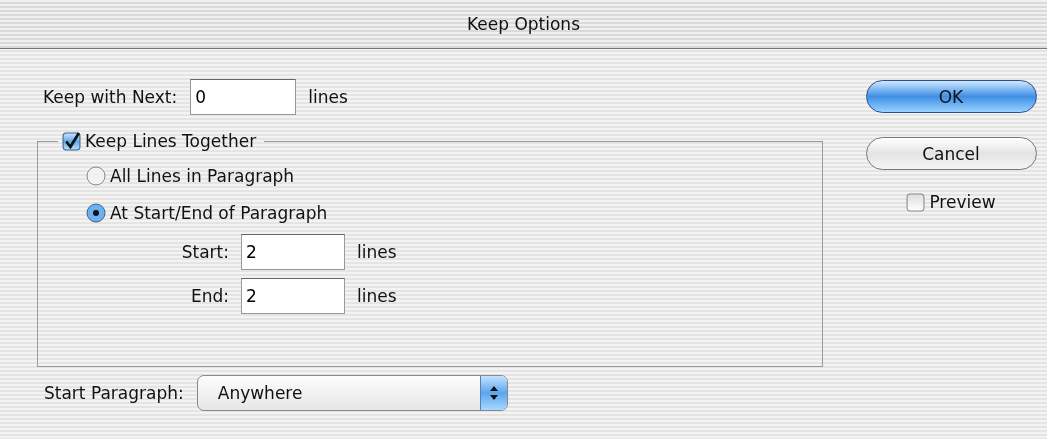 This screenshot has height=439, width=1047. What do you see at coordinates (110, 97) in the screenshot?
I see `field-label: Keep with Next:` at bounding box center [110, 97].